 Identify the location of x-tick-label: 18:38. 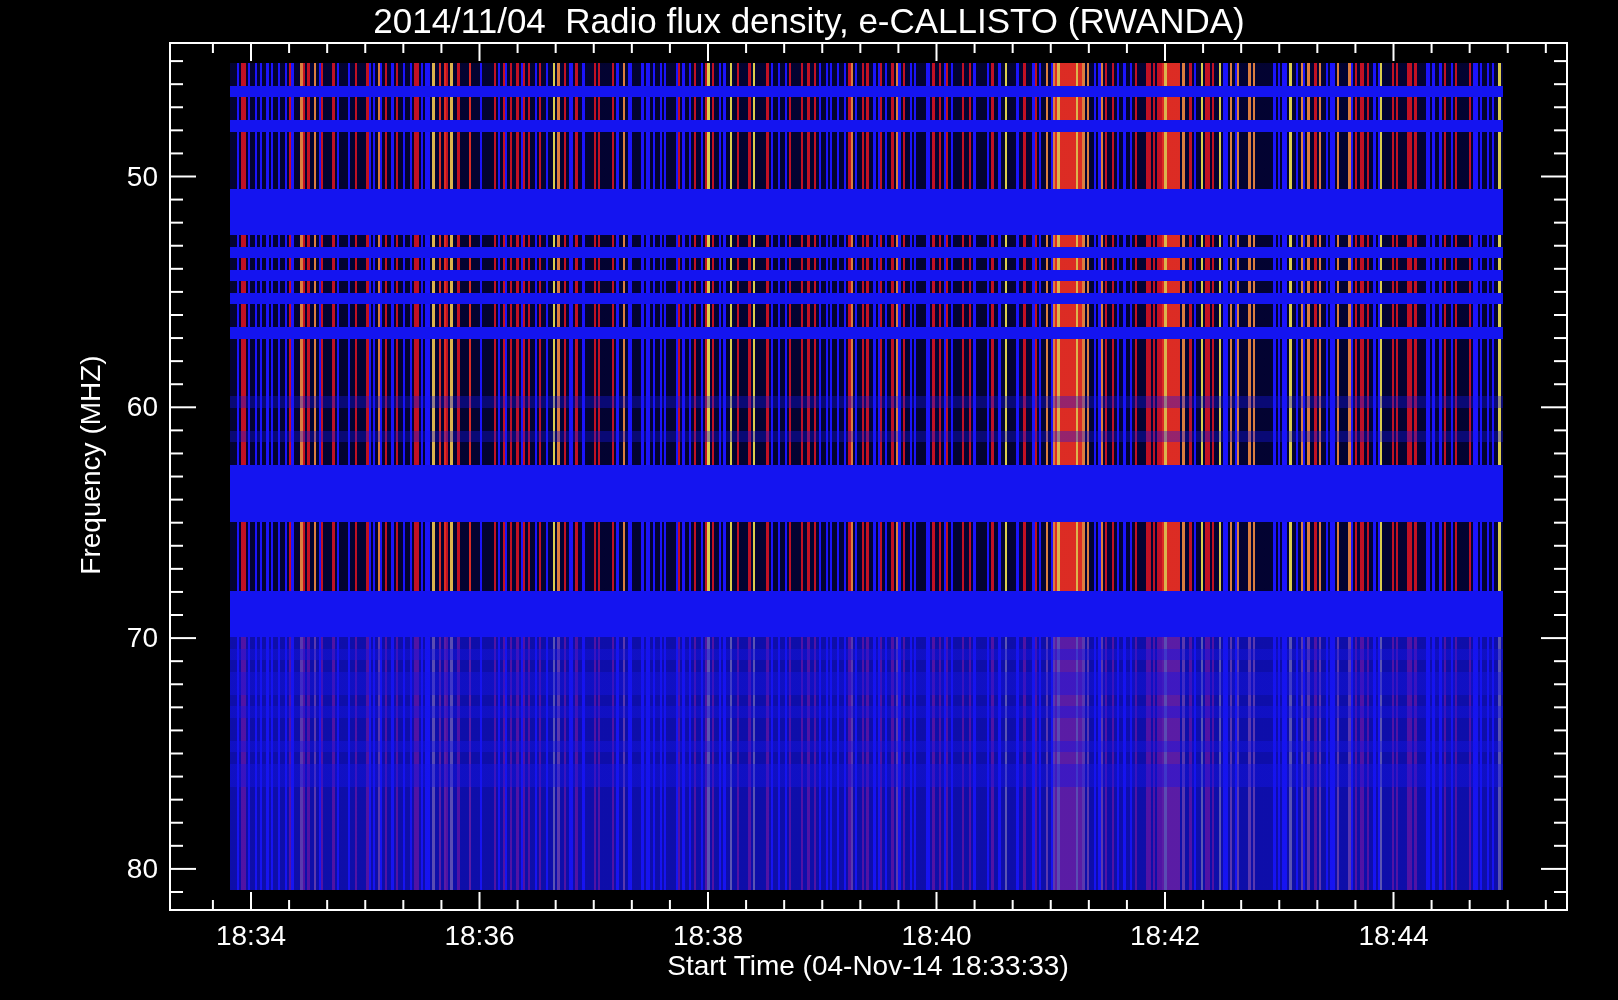
(708, 936).